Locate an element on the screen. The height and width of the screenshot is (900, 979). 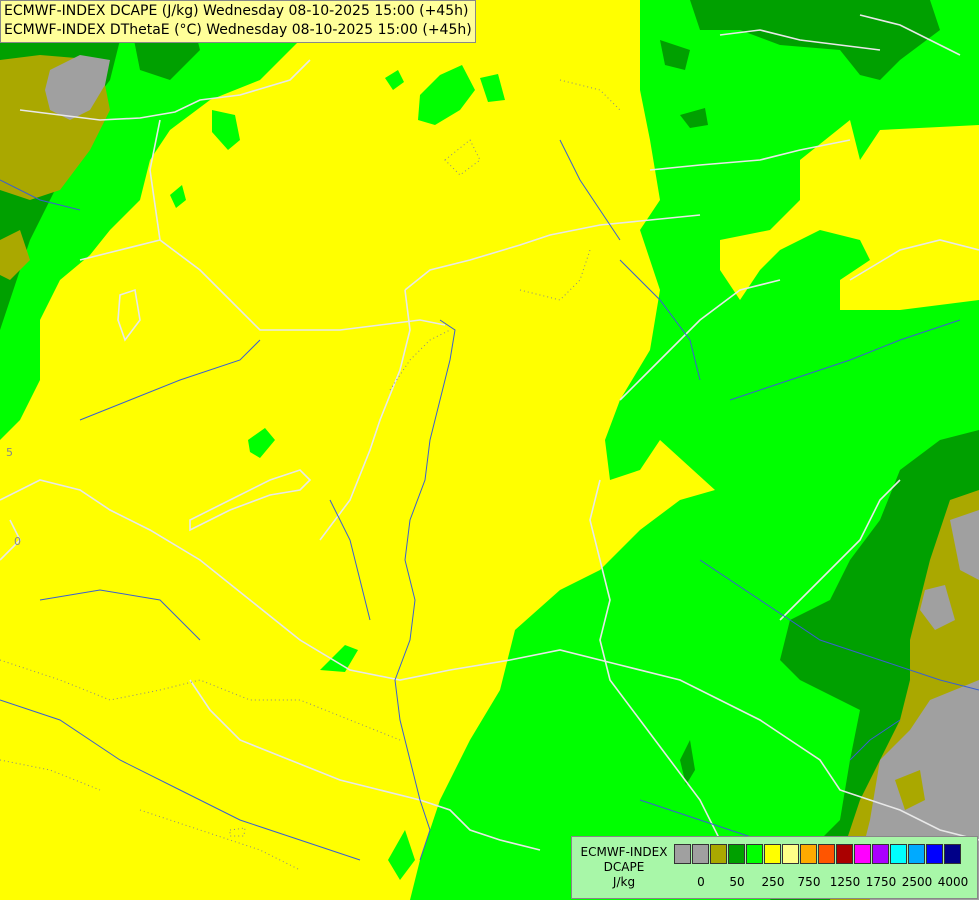
legend-tick-label: 4000 is located at coordinates (953, 882).